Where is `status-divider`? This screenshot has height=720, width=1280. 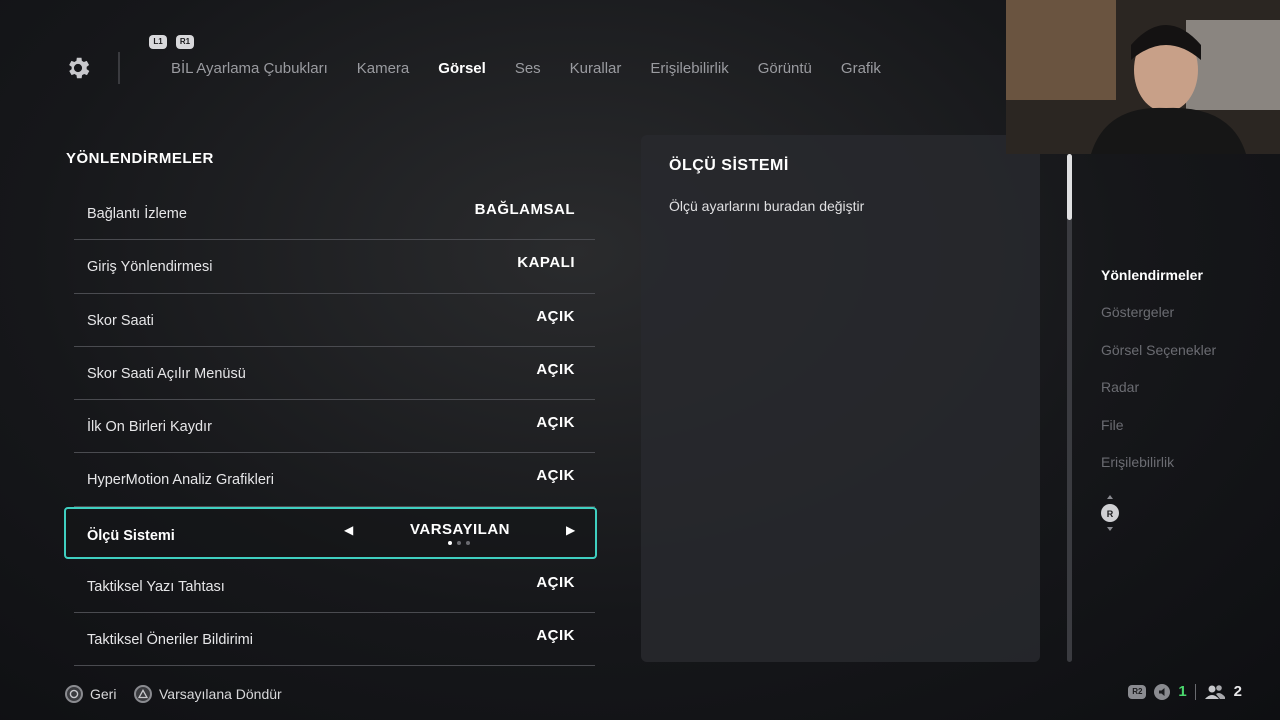 status-divider is located at coordinates (1195, 691).